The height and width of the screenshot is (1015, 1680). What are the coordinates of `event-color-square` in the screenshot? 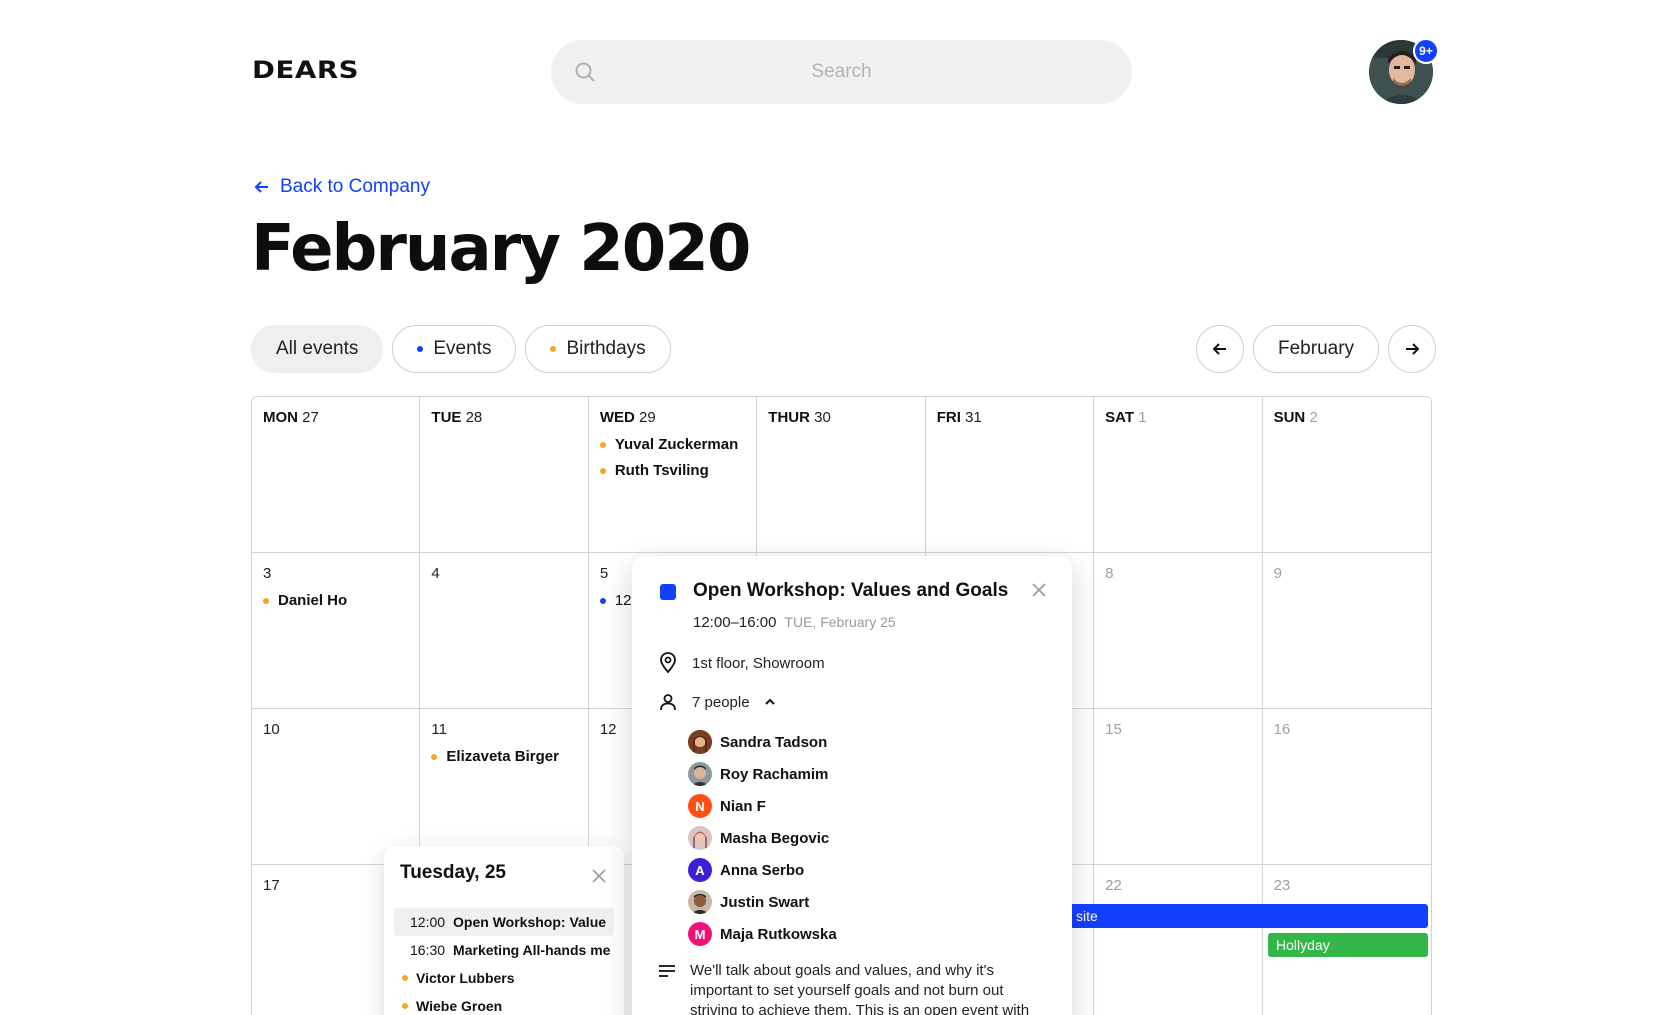 It's located at (668, 592).